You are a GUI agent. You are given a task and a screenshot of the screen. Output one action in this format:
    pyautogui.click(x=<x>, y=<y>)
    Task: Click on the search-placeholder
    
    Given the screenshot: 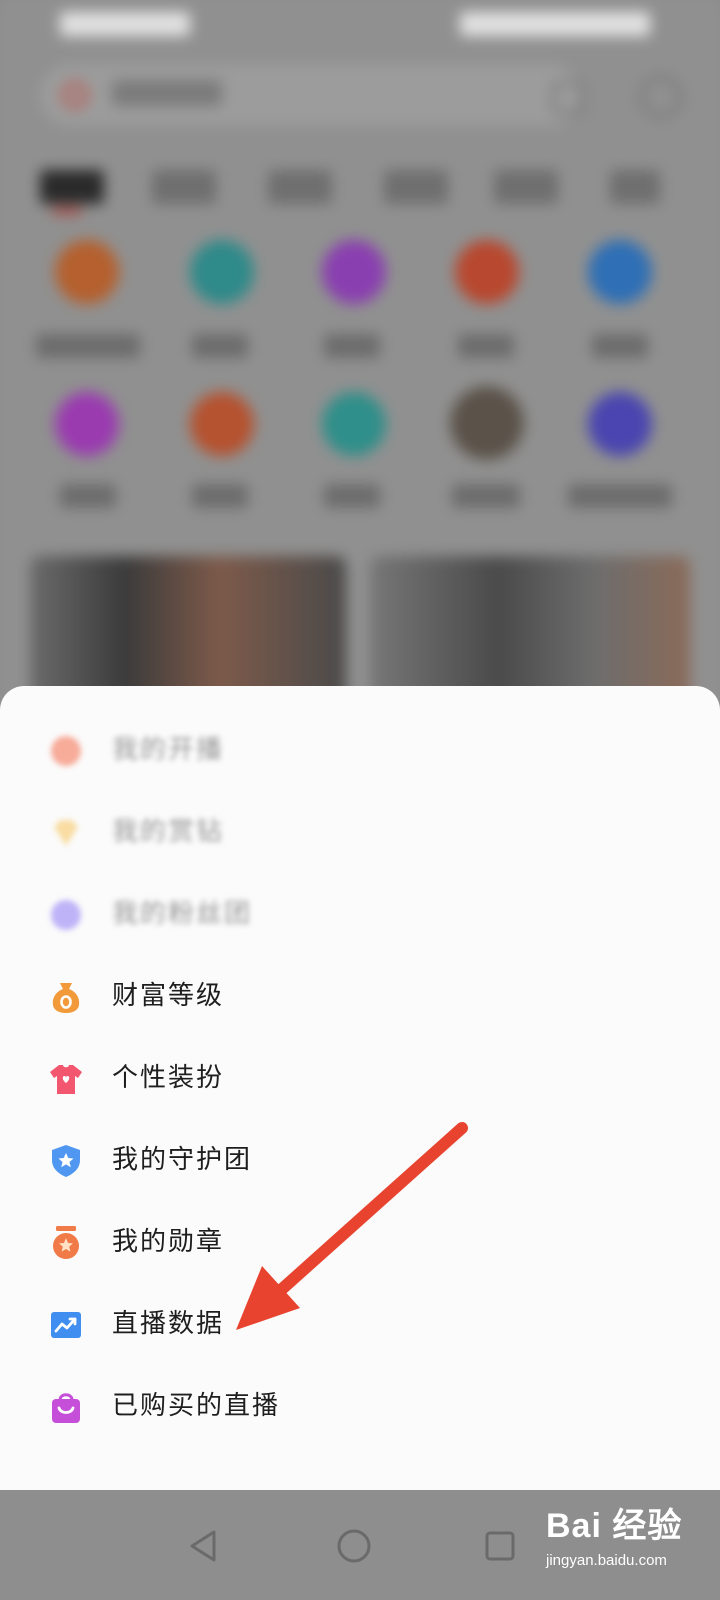 What is the action you would take?
    pyautogui.click(x=167, y=93)
    